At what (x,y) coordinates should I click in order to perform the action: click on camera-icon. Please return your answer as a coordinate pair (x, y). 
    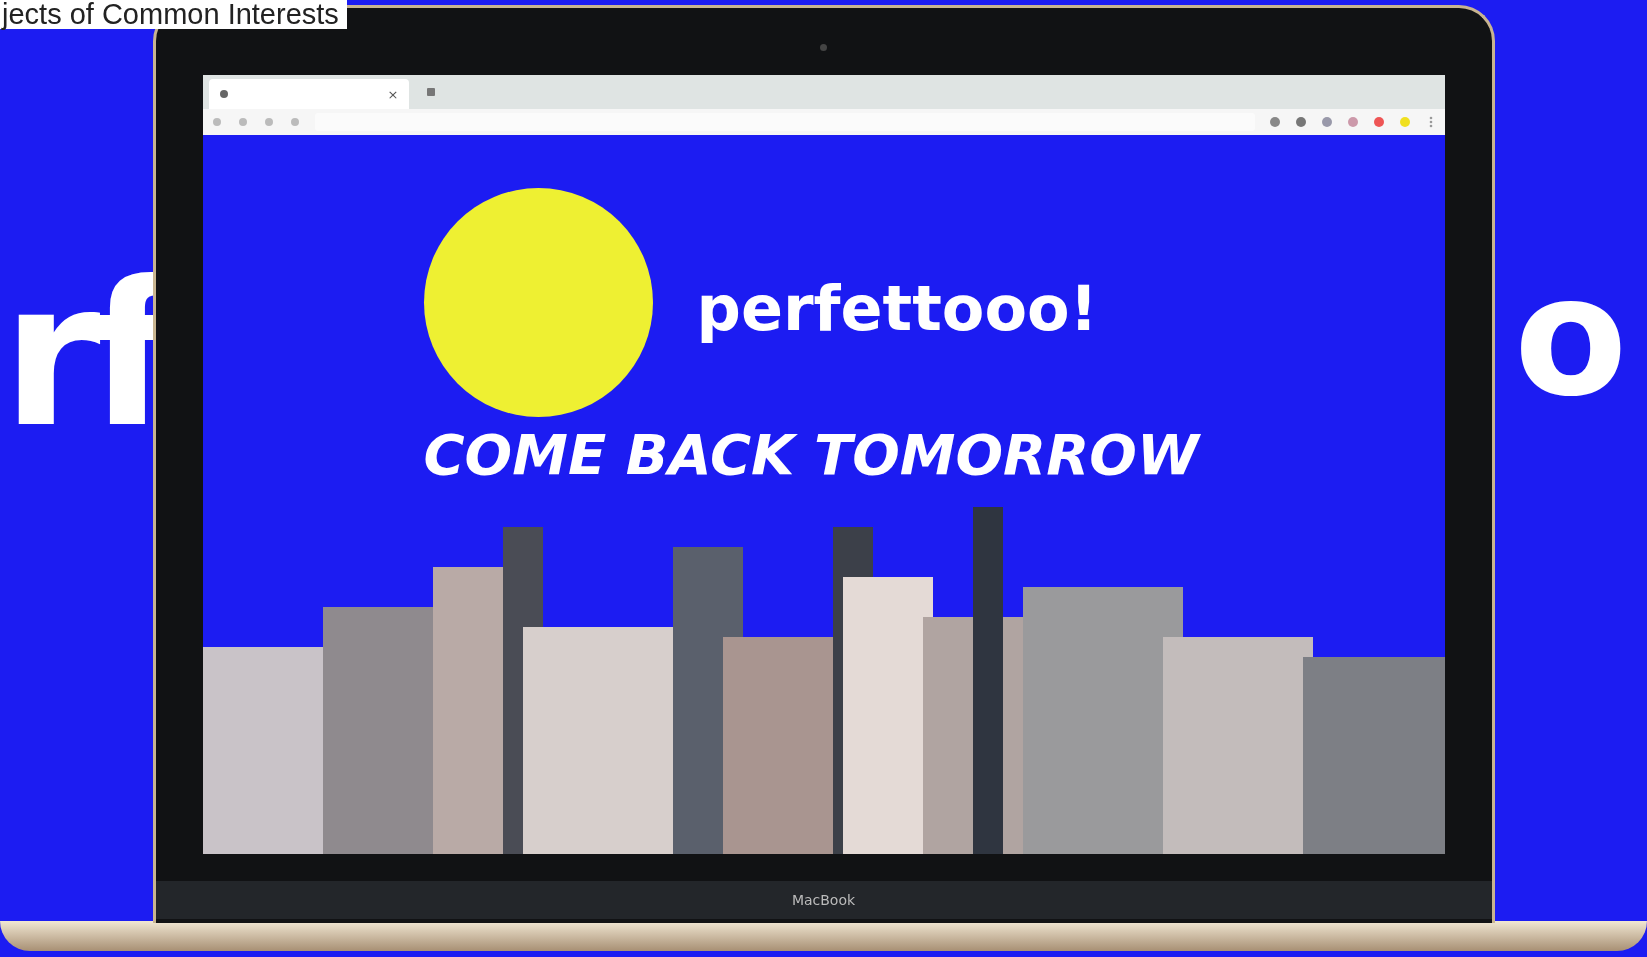
    Looking at the image, I should click on (823, 47).